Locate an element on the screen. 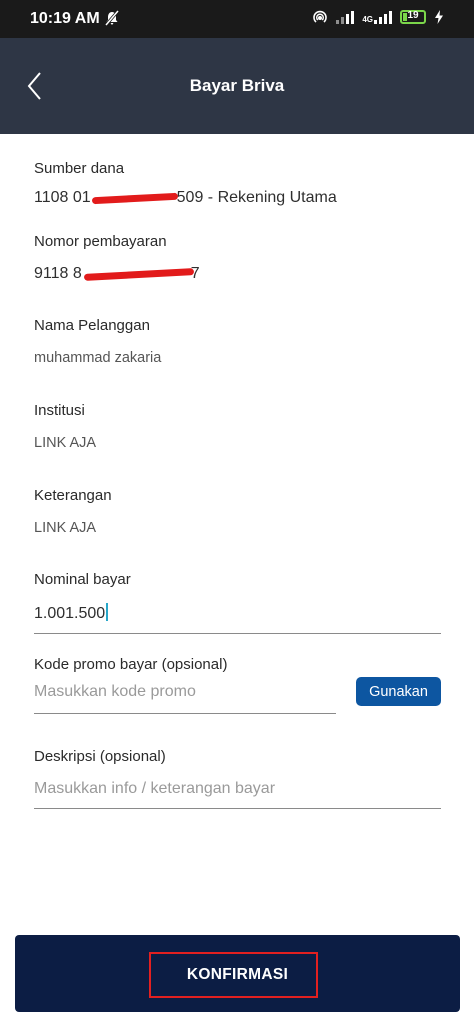  nominal-bayar-input: 1.001.500 is located at coordinates (71, 613).